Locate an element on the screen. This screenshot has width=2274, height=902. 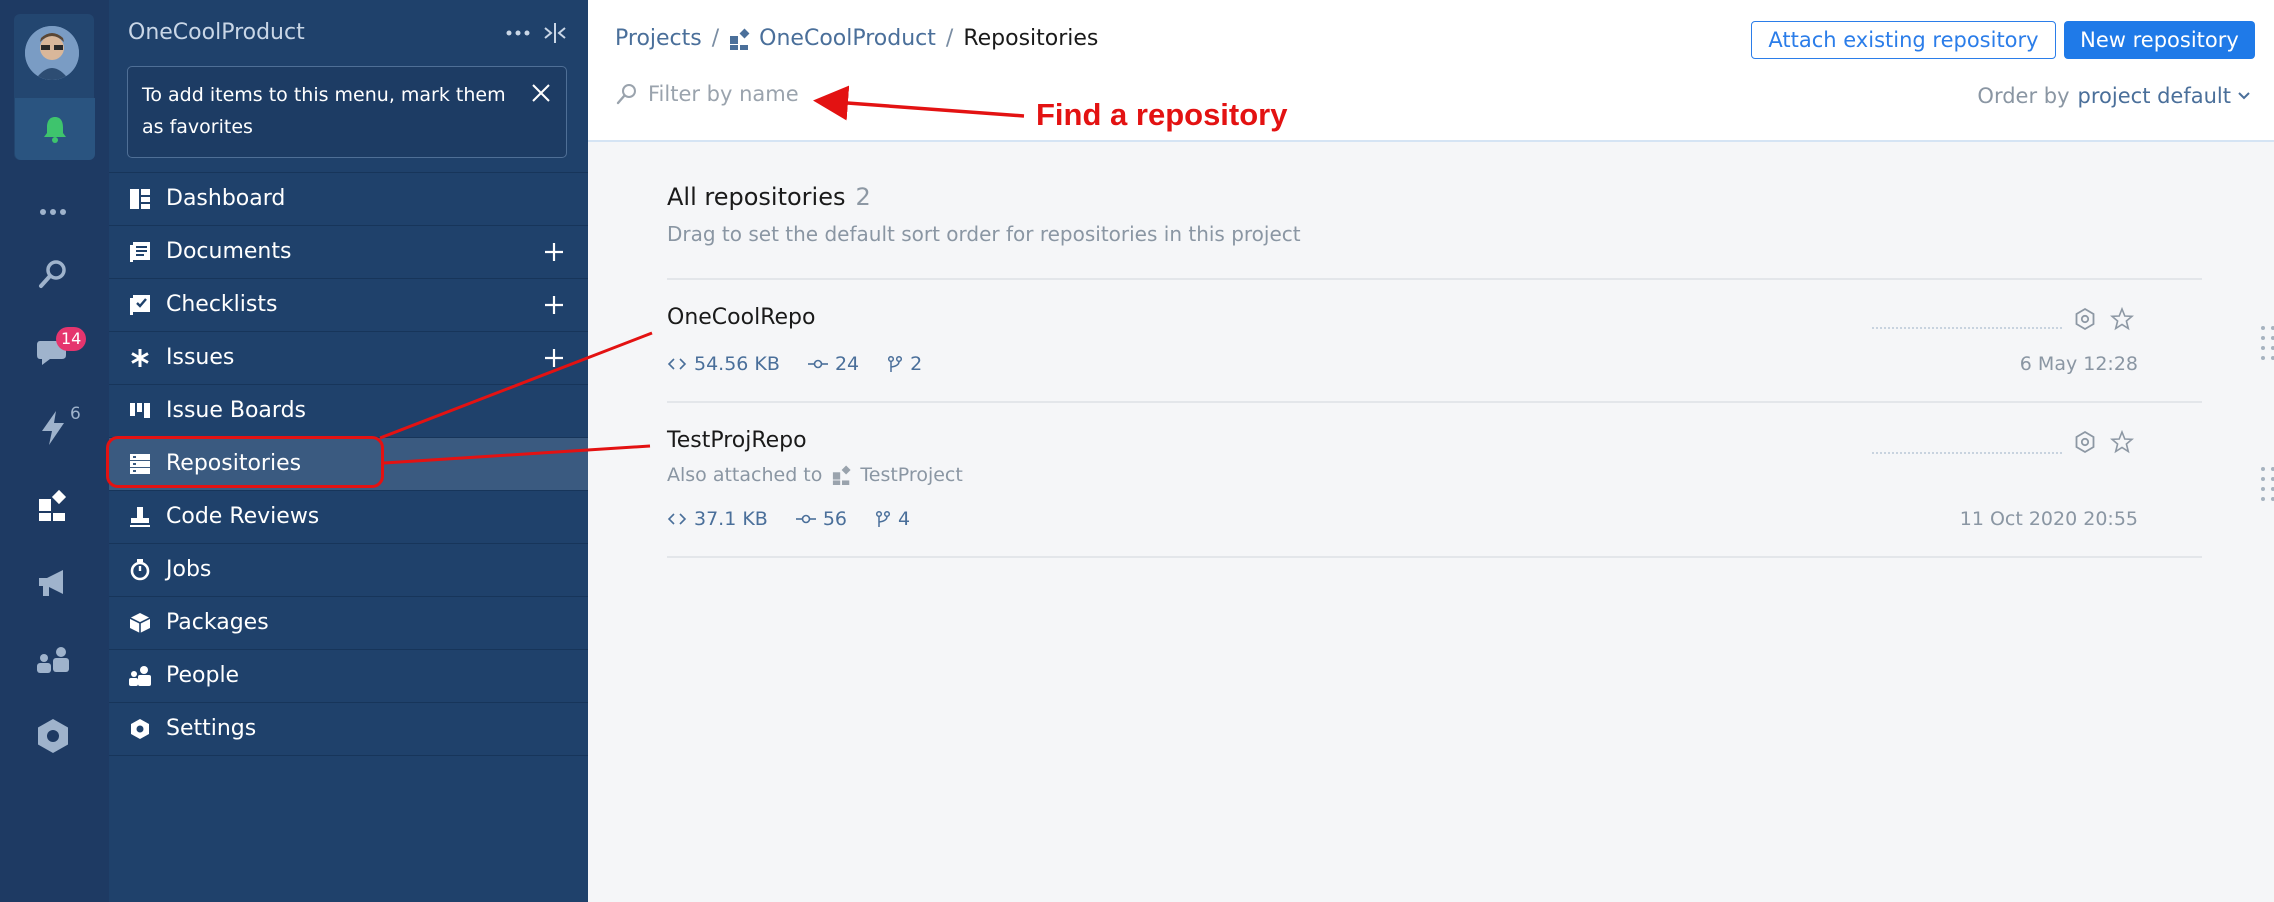
add-issue-icon is located at coordinates (554, 358).